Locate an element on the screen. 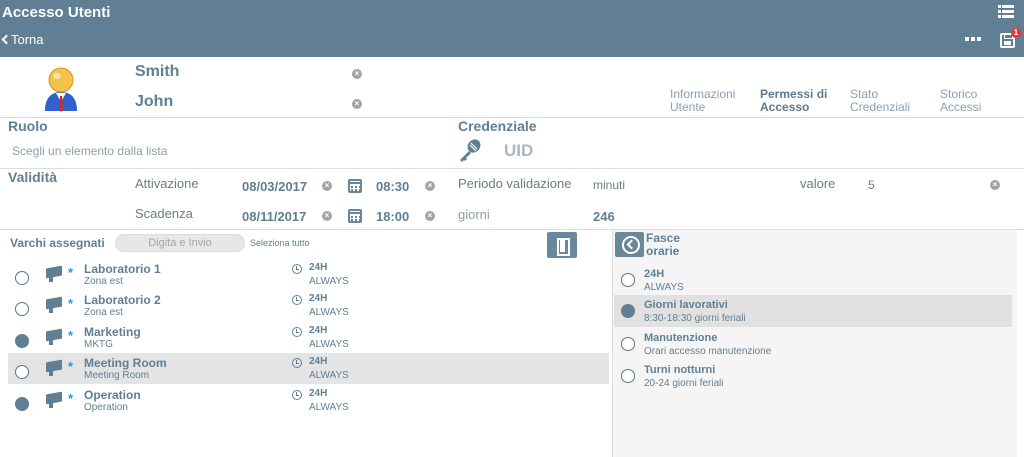  timeband-radio-selected is located at coordinates (628, 311).